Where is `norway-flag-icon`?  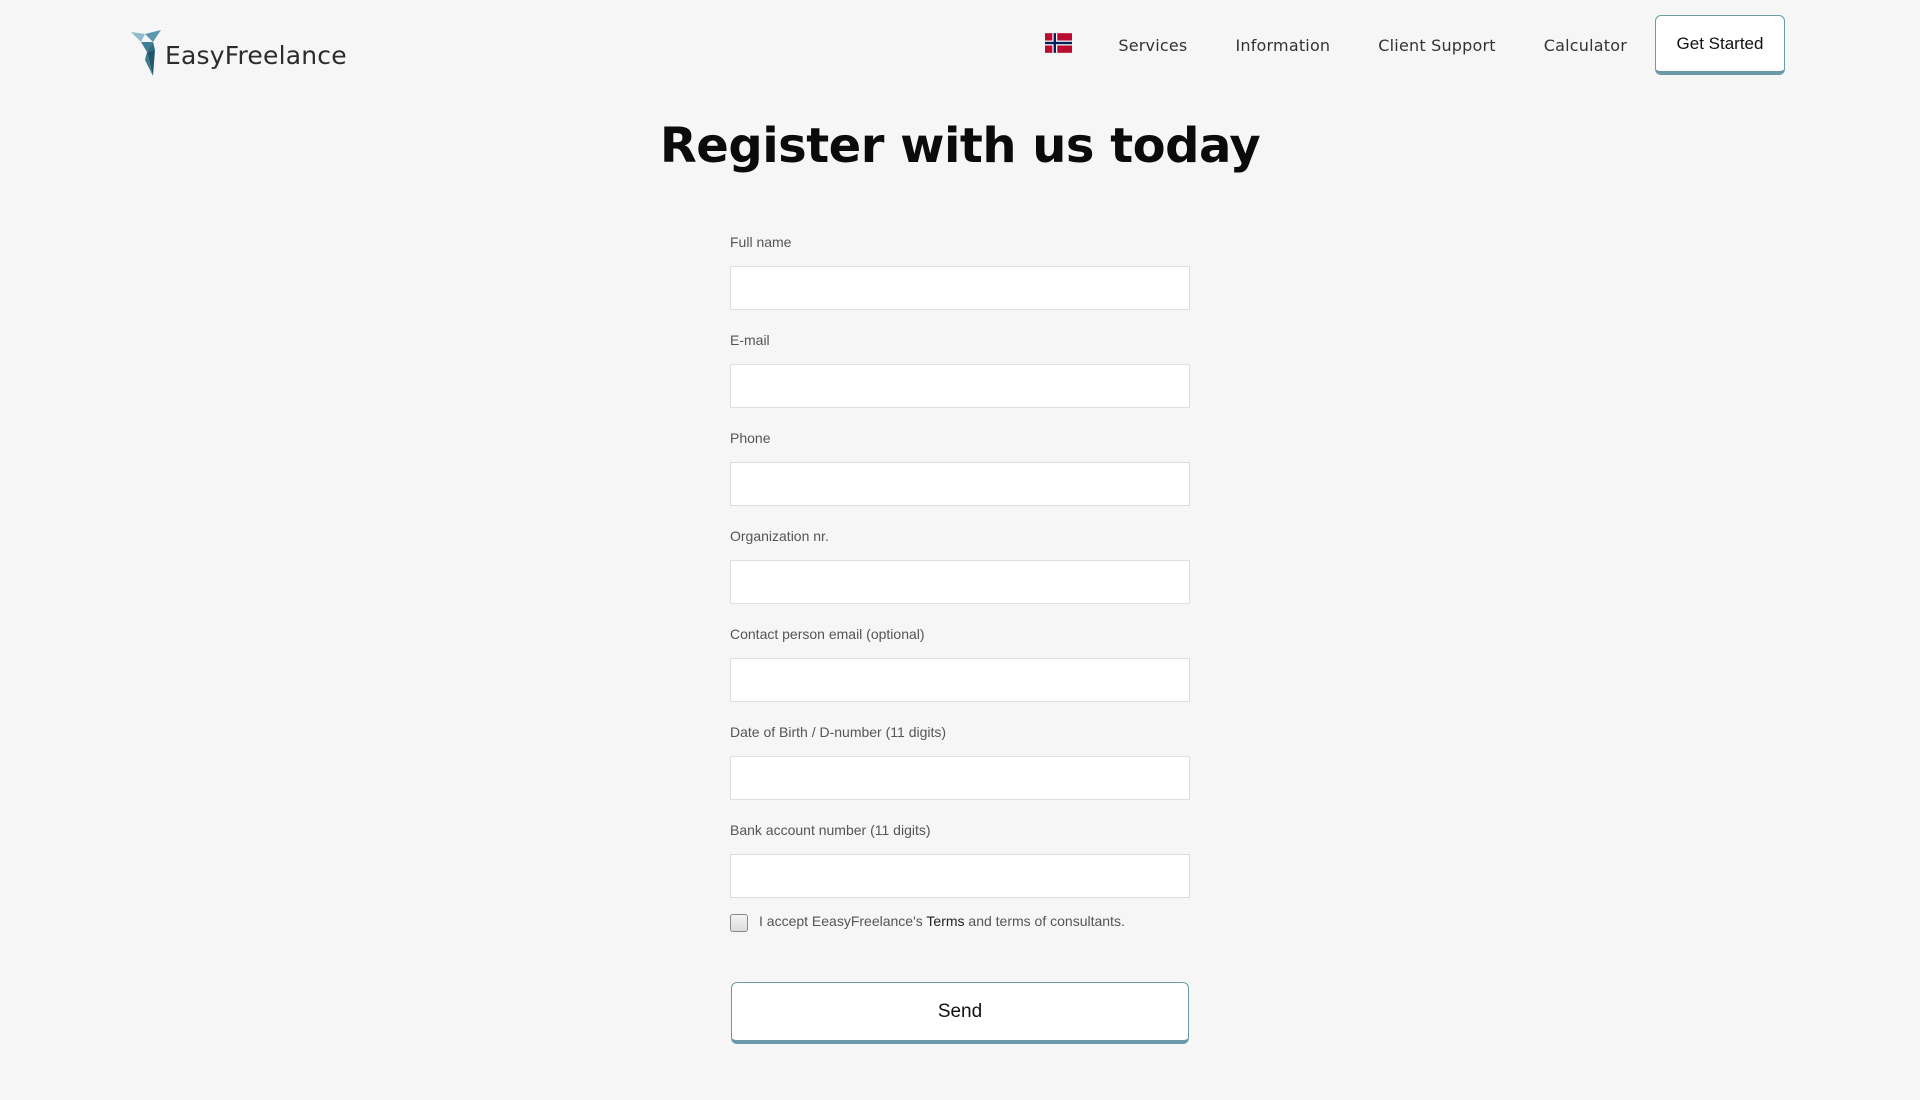 norway-flag-icon is located at coordinates (1059, 43).